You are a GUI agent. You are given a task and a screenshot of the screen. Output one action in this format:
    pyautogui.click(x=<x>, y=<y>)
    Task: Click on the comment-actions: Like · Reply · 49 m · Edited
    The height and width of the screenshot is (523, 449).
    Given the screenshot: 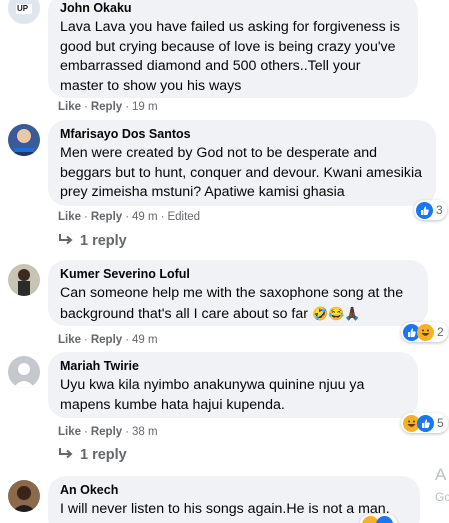 What is the action you would take?
    pyautogui.click(x=129, y=217)
    